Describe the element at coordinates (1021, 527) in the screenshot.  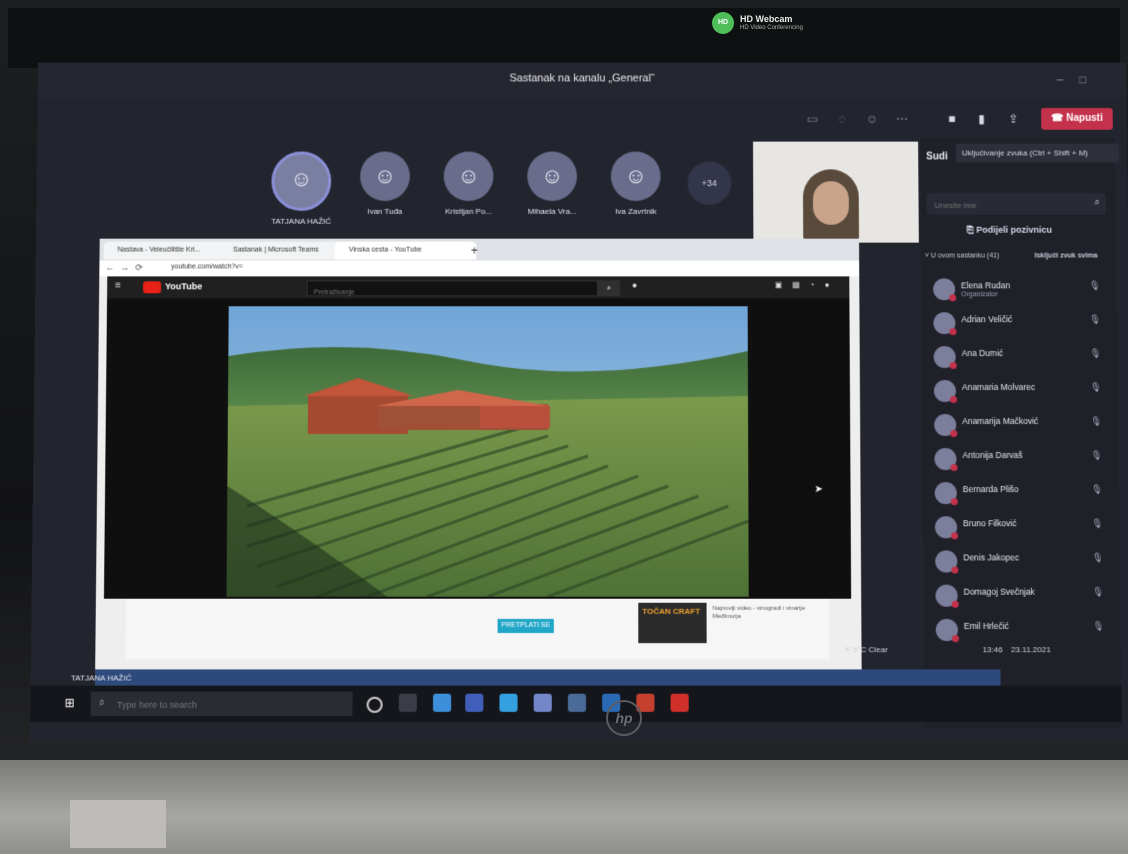
I see `participant-row: Bruno Filković 🎙` at that location.